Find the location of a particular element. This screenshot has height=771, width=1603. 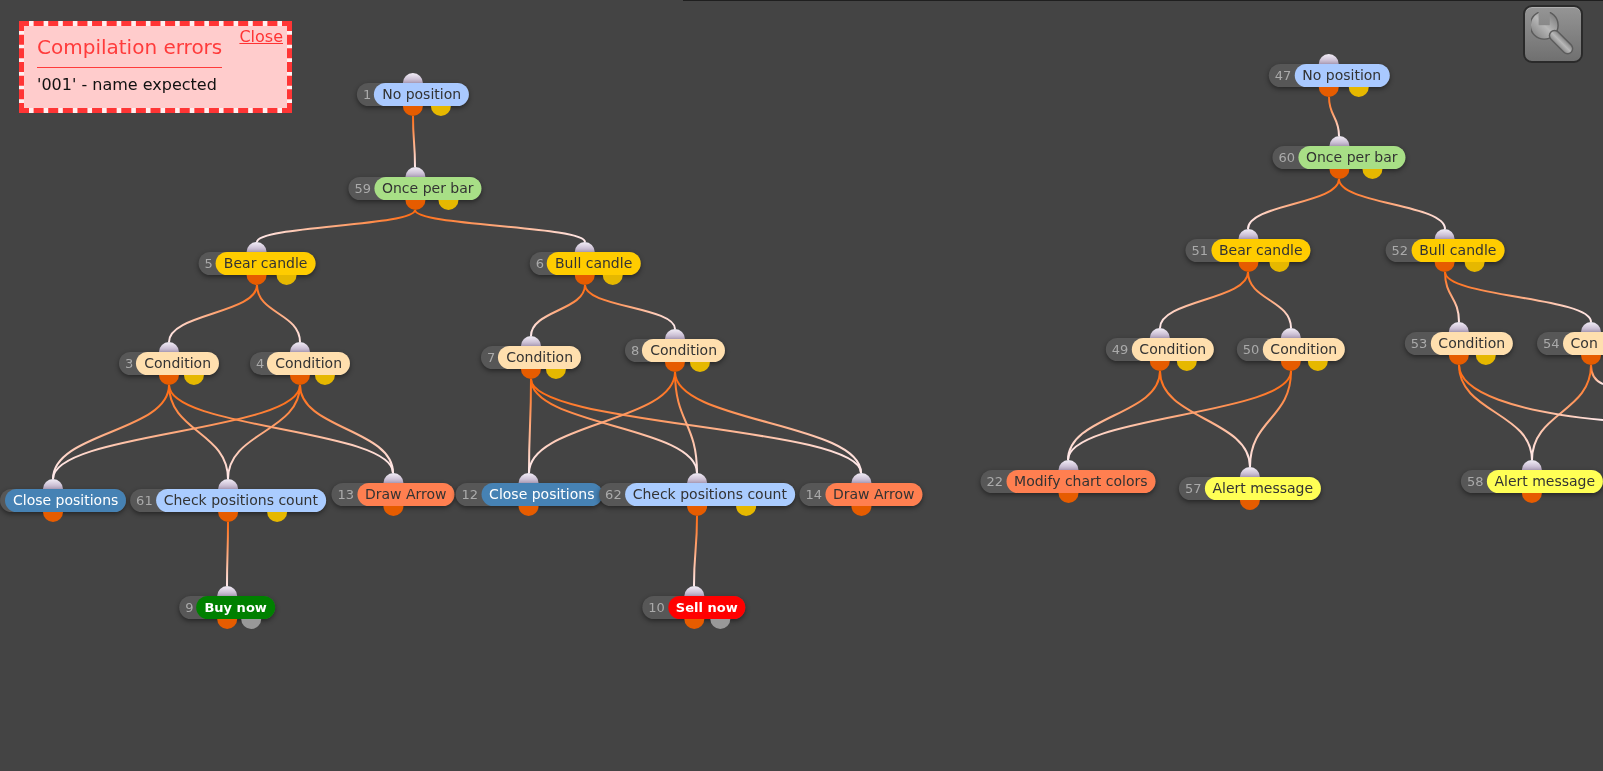

tools-button is located at coordinates (1553, 34).